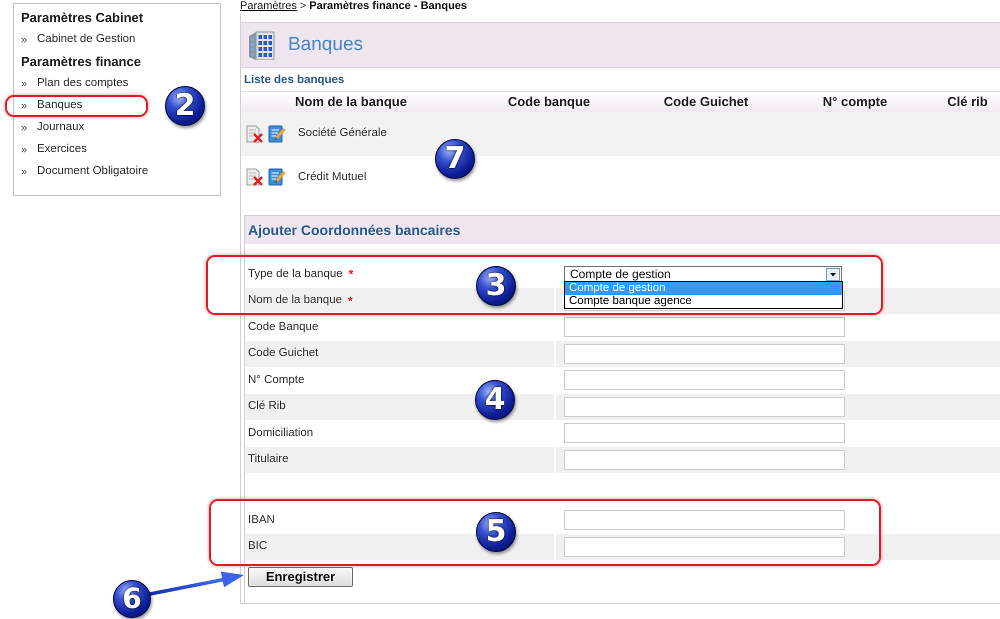  Describe the element at coordinates (295, 274) in the screenshot. I see `field-label: Type de la banque` at that location.